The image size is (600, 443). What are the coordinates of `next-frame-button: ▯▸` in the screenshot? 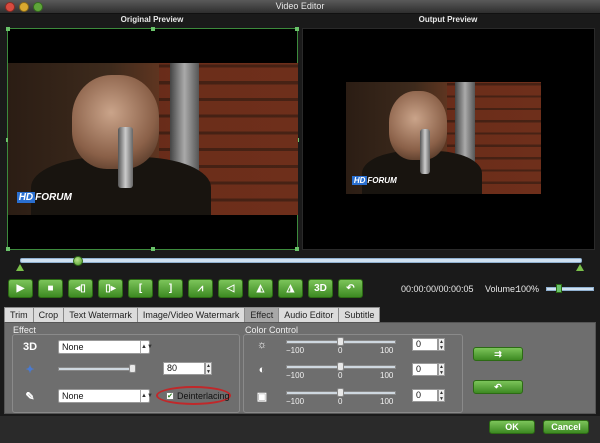 It's located at (110, 288).